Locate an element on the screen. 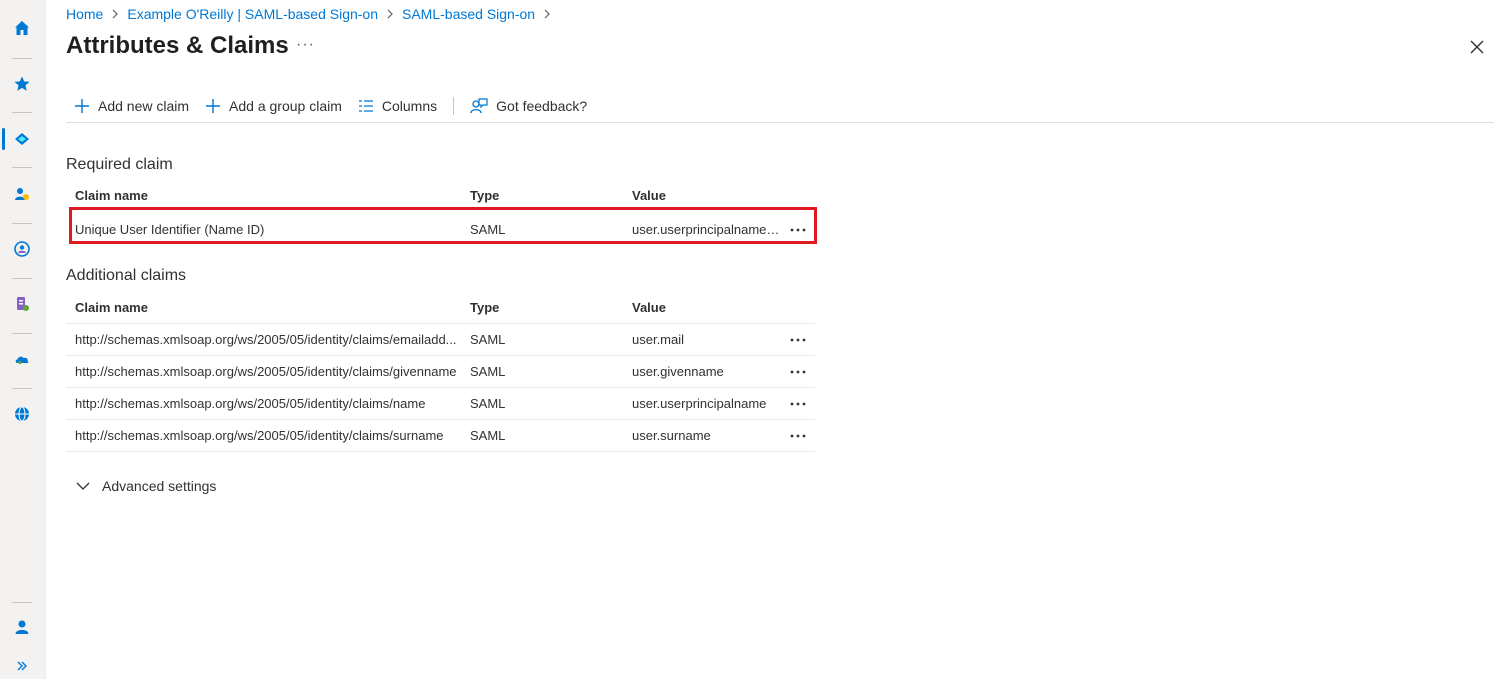  home-icon is located at coordinates (22, 28).